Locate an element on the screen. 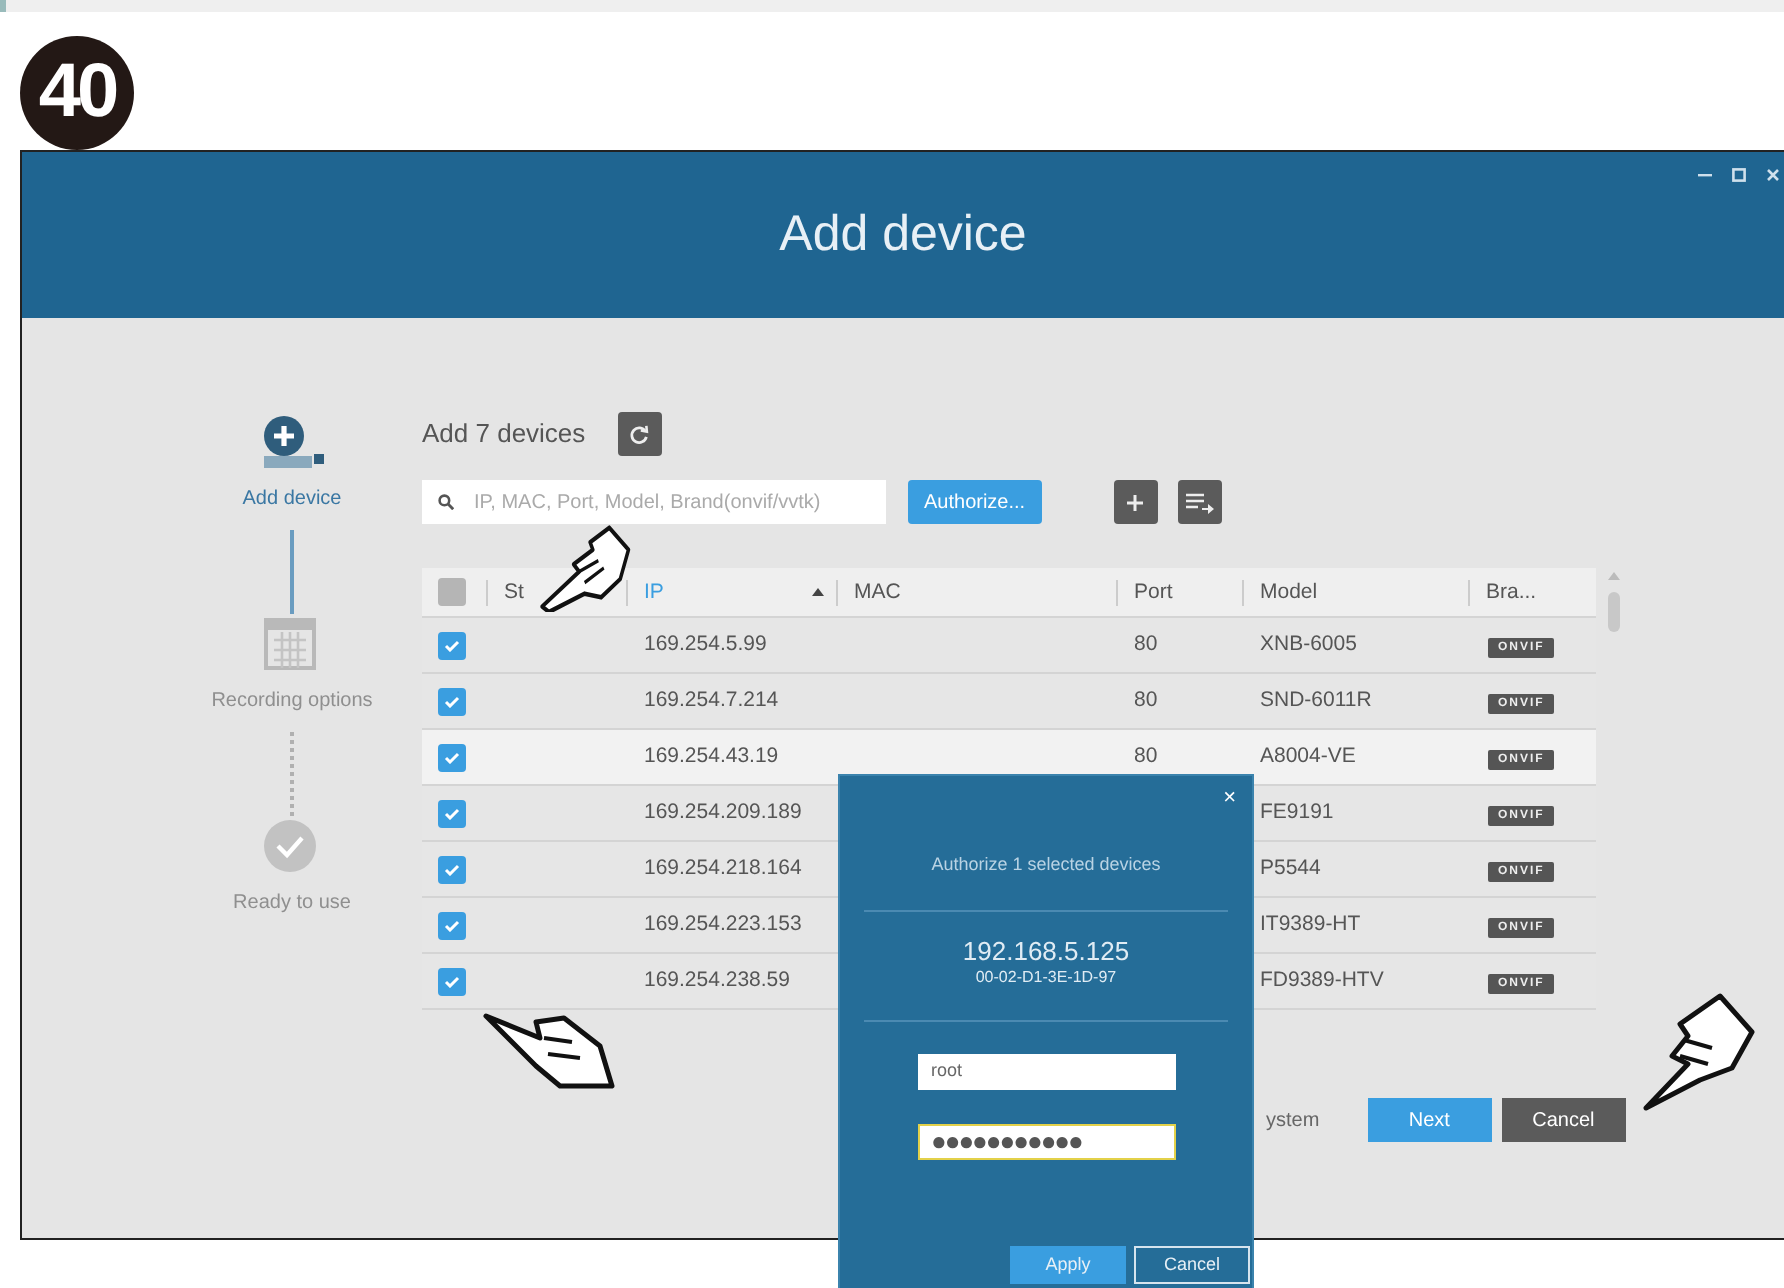 This screenshot has width=1784, height=1288. heading: Add 7 devices is located at coordinates (504, 434).